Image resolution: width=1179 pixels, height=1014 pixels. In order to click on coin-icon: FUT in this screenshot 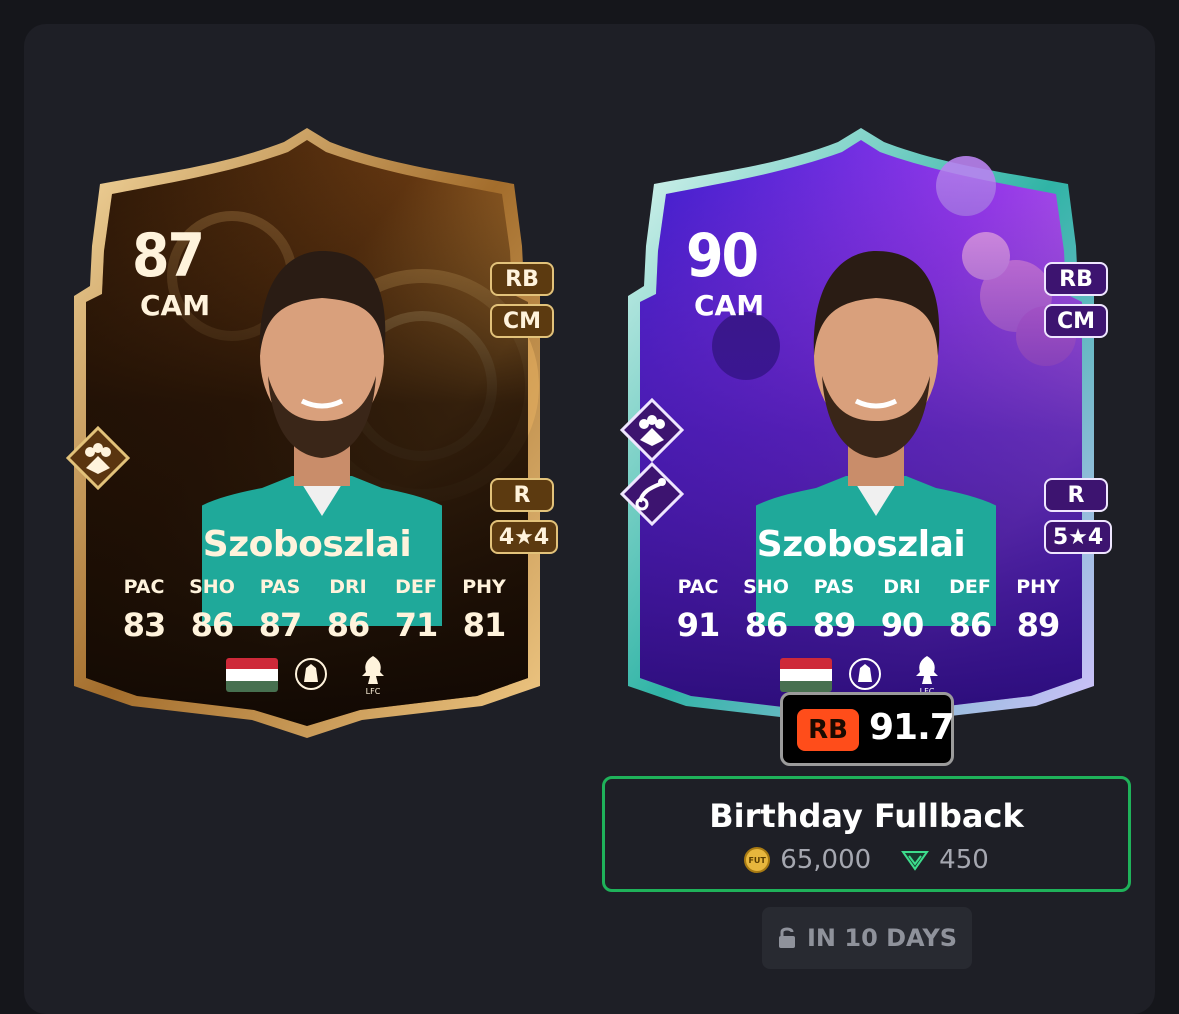, I will do `click(757, 860)`.